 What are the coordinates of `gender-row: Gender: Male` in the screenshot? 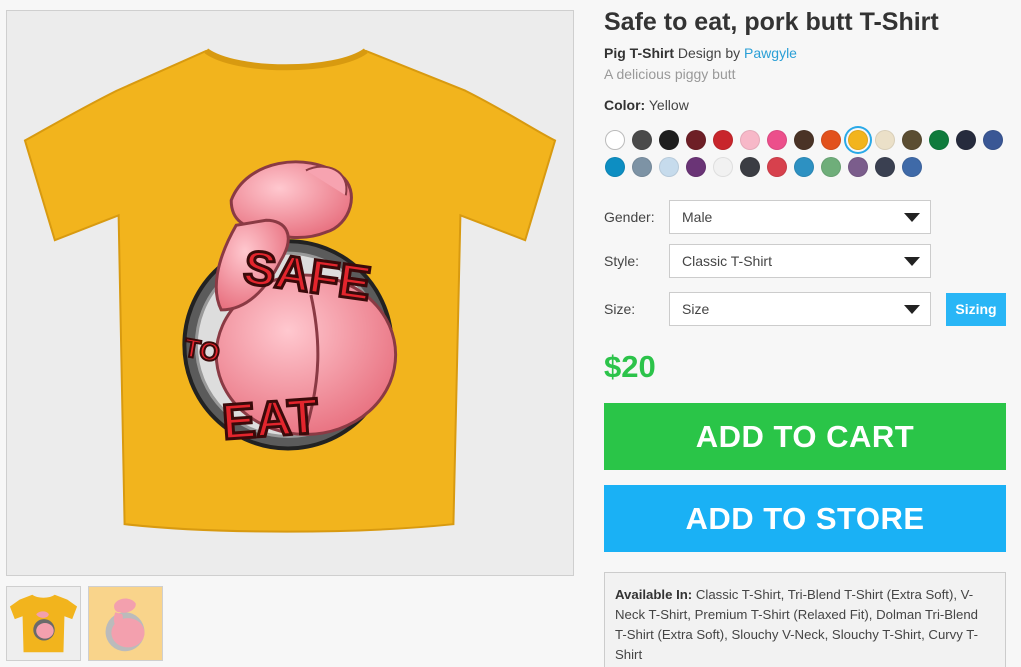 It's located at (767, 217).